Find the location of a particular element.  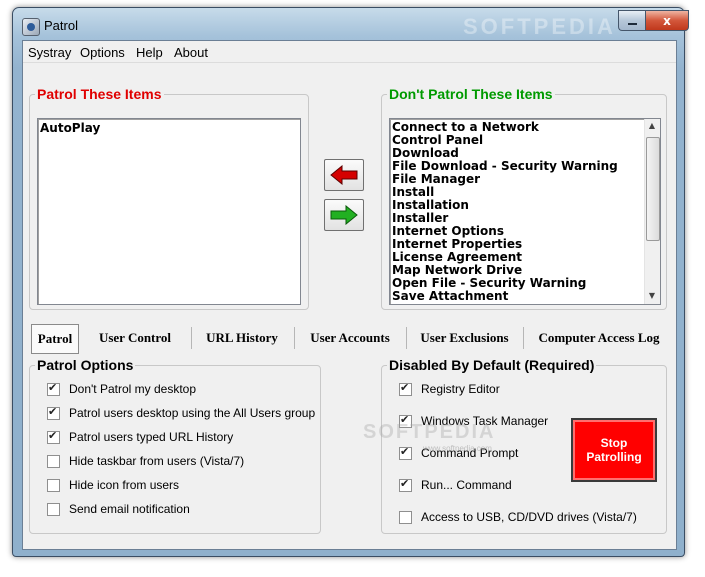

list-item: Save Attachment is located at coordinates (517, 296).